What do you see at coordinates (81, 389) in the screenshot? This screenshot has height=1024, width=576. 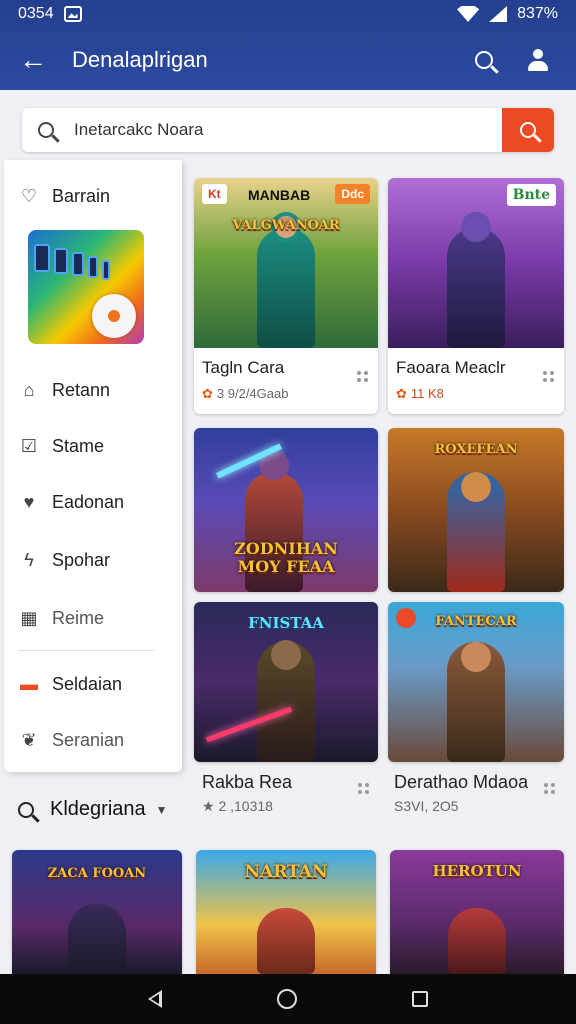 I see `sidebar-item-label: Retann` at bounding box center [81, 389].